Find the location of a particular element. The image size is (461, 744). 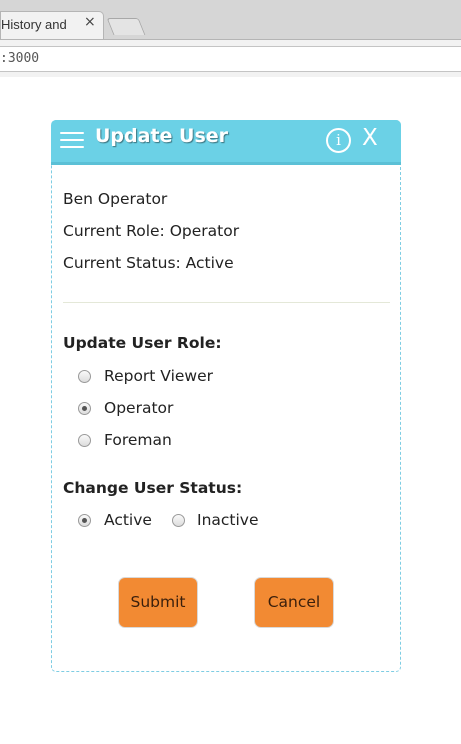

tab-title: History and is located at coordinates (34, 24).